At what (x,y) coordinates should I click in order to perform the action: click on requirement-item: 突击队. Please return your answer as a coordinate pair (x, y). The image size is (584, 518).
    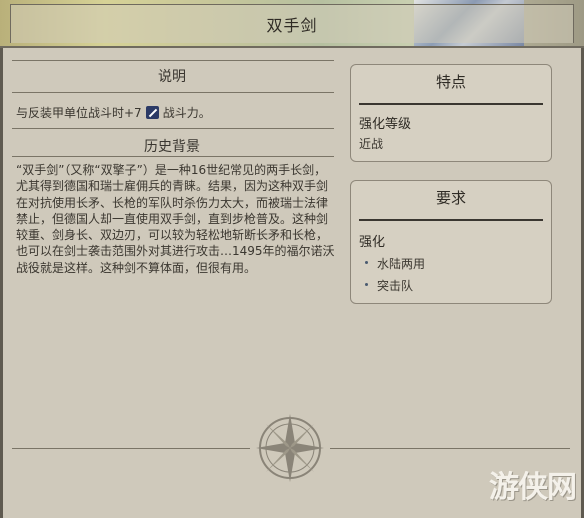
    Looking at the image, I should click on (389, 285).